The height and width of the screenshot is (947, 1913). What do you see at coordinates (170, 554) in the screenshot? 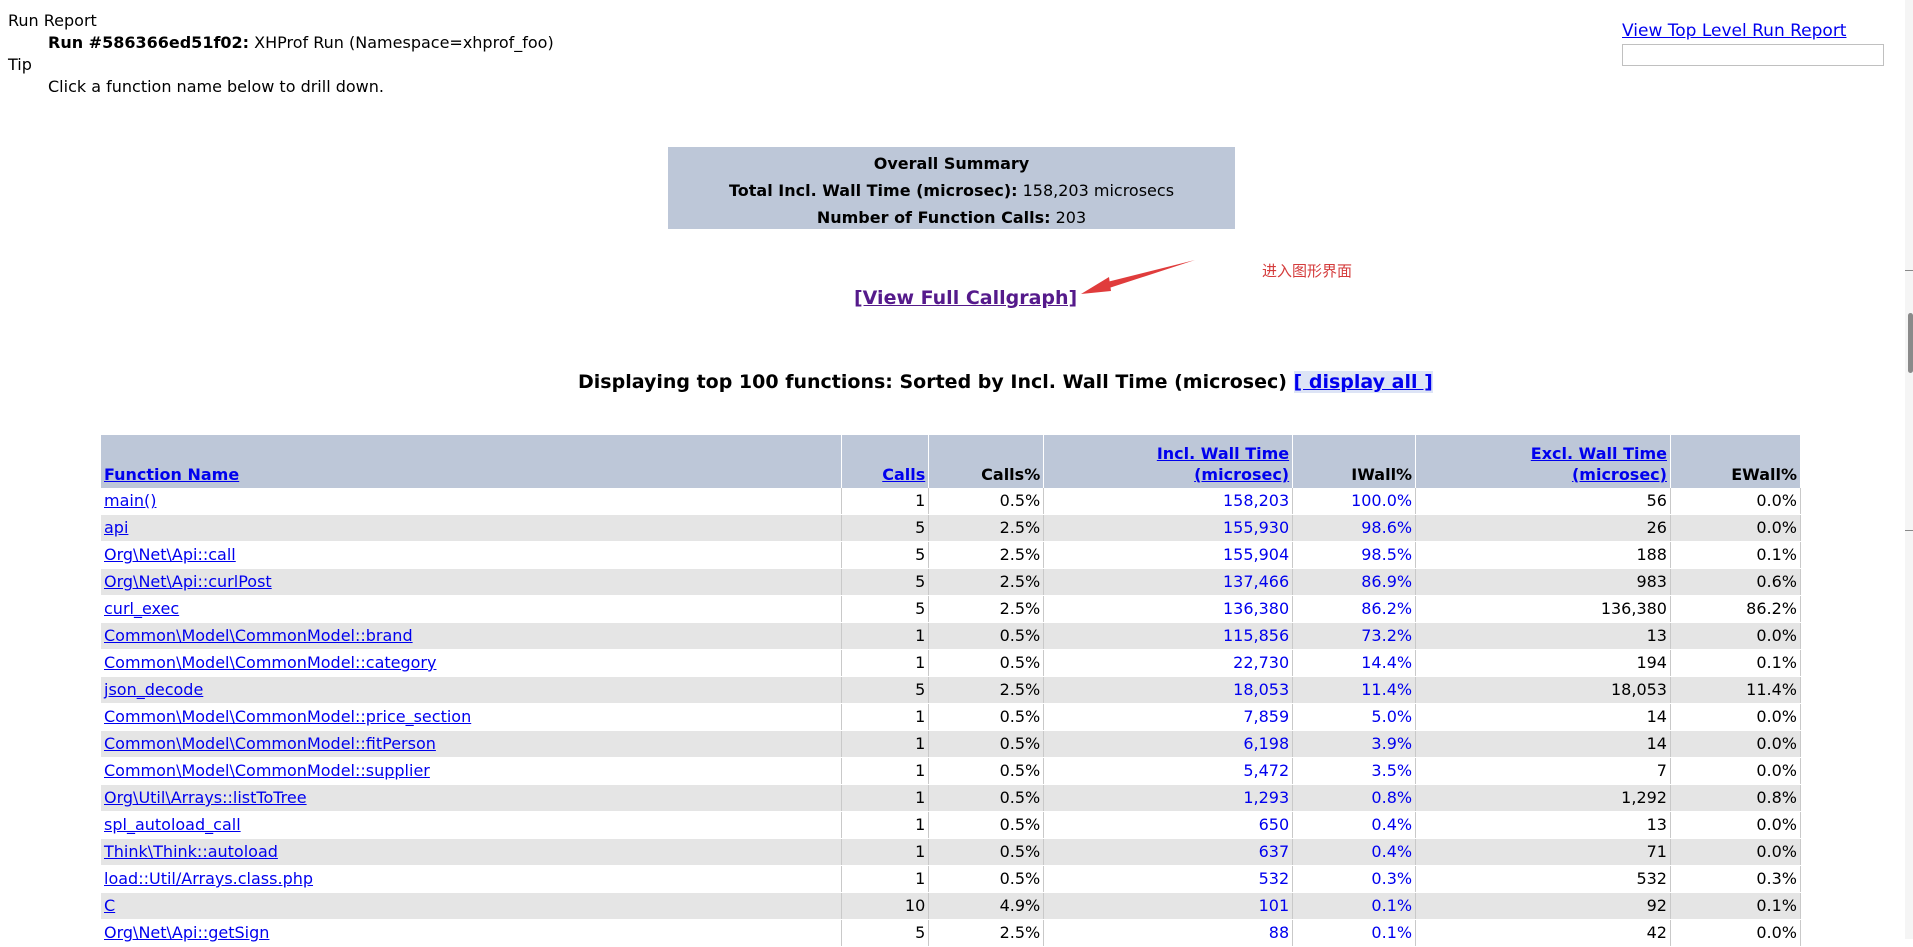
I see `function-name-link: Org\Net\Api::call` at bounding box center [170, 554].